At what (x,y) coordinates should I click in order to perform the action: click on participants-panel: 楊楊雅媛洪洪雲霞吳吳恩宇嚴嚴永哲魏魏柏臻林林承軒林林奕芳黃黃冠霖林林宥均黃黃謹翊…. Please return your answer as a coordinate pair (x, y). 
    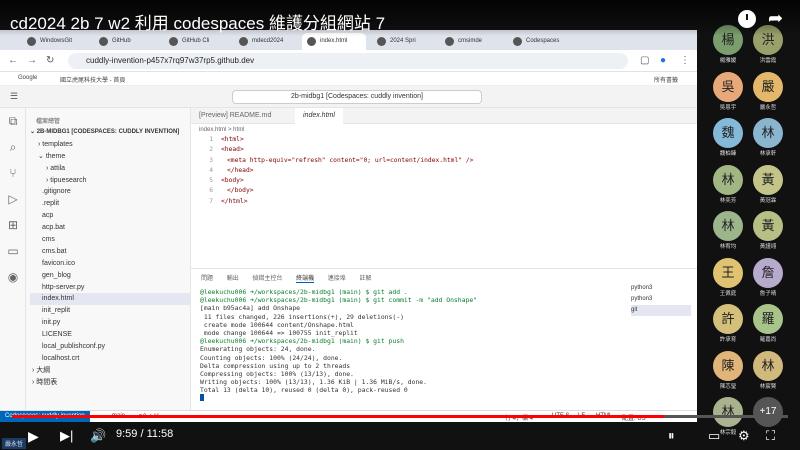
    Looking at the image, I should click on (748, 225).